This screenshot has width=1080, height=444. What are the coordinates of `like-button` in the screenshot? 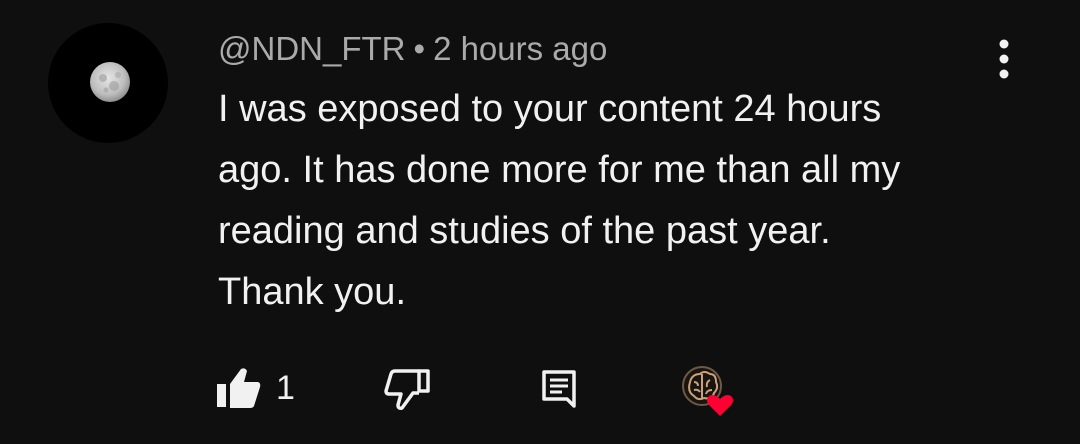 It's located at (237, 388).